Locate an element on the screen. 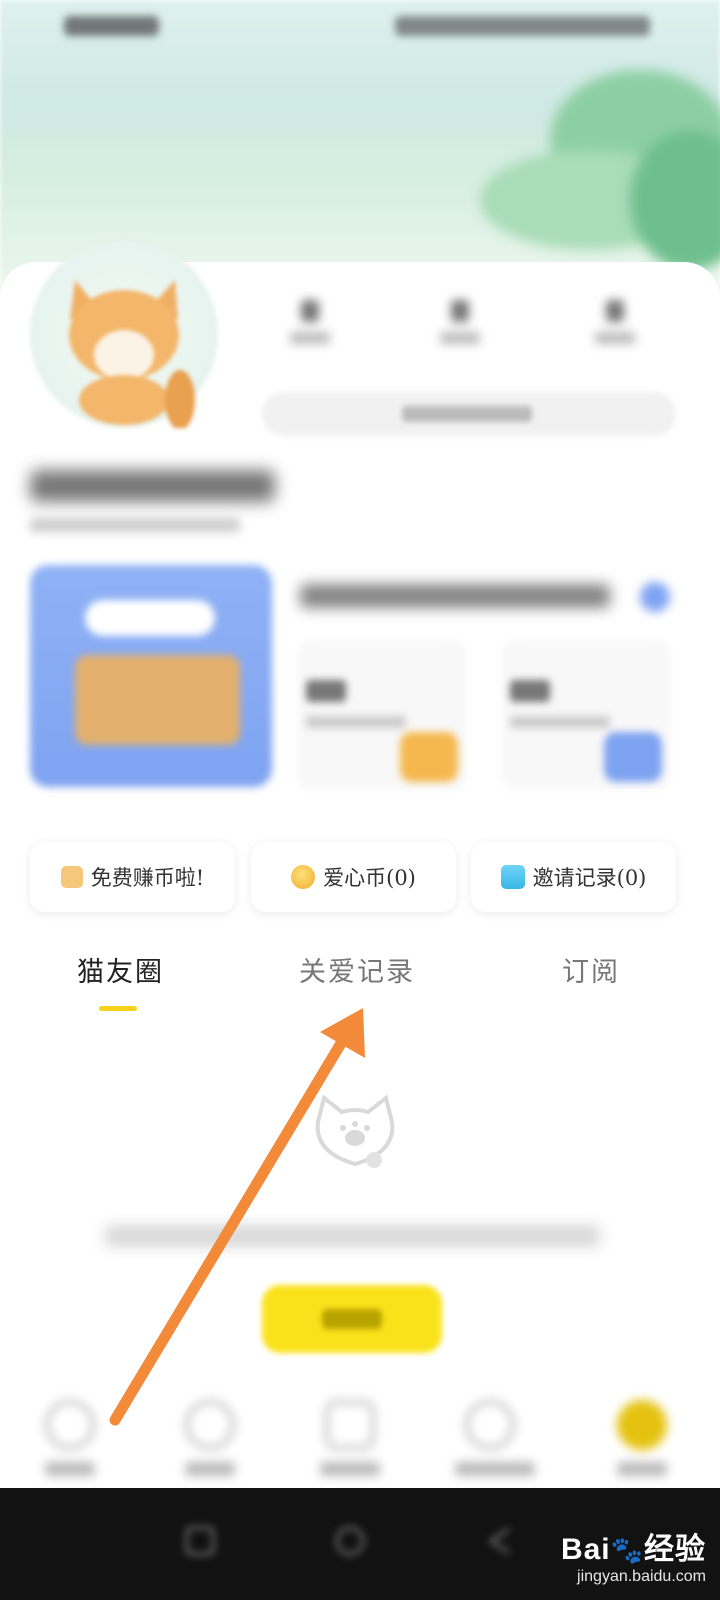 Image resolution: width=720 pixels, height=1600 pixels. tab-care-records: 关爱记录 is located at coordinates (357, 969).